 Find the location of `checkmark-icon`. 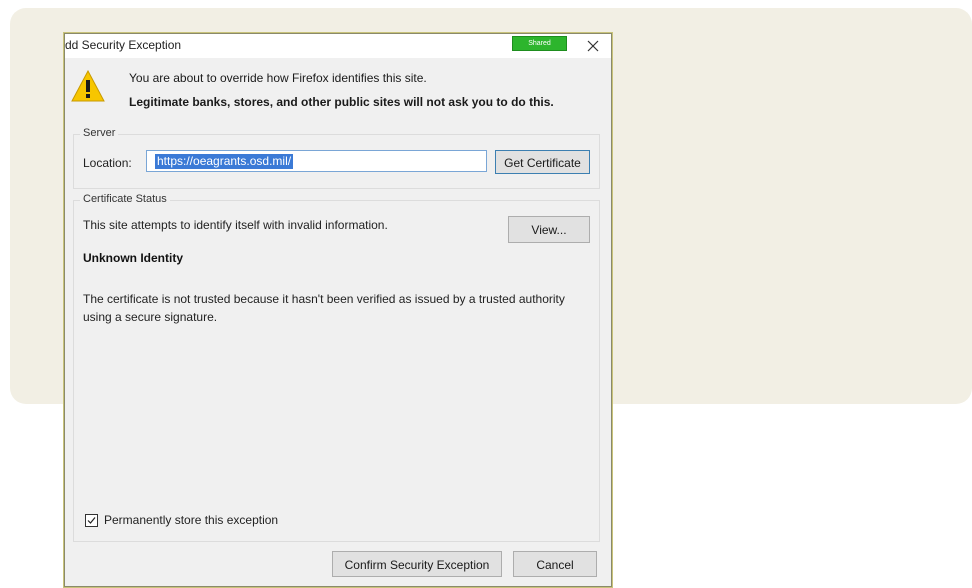

checkmark-icon is located at coordinates (91, 520).